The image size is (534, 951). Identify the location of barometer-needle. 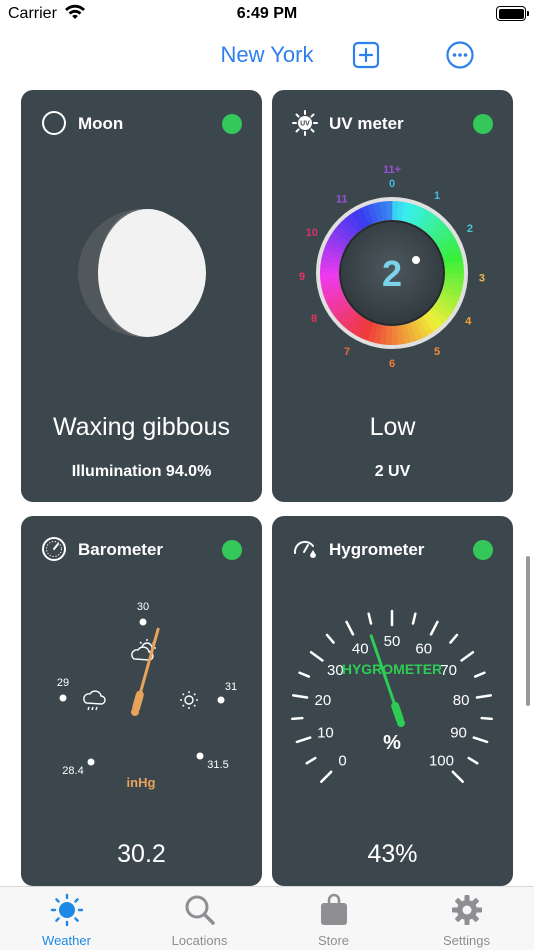
(145, 671).